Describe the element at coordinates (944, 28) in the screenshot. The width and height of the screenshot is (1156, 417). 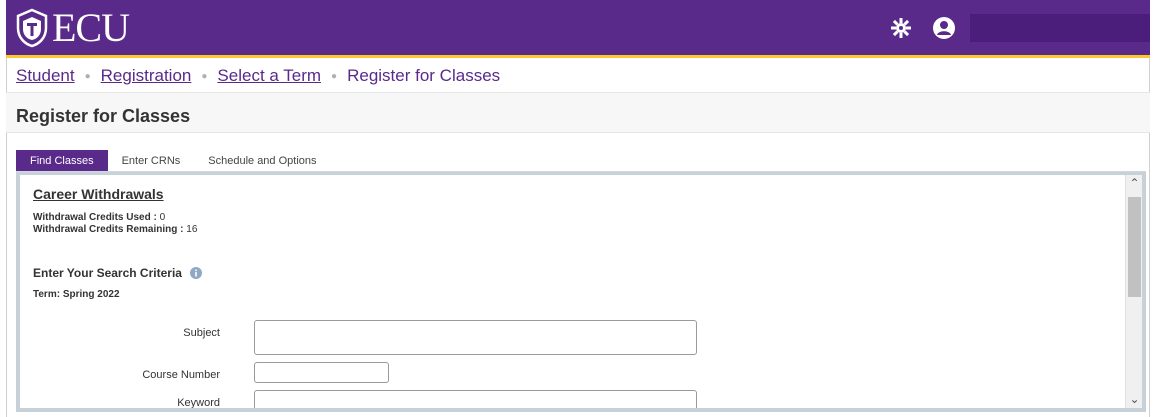
I see `user-icon` at that location.